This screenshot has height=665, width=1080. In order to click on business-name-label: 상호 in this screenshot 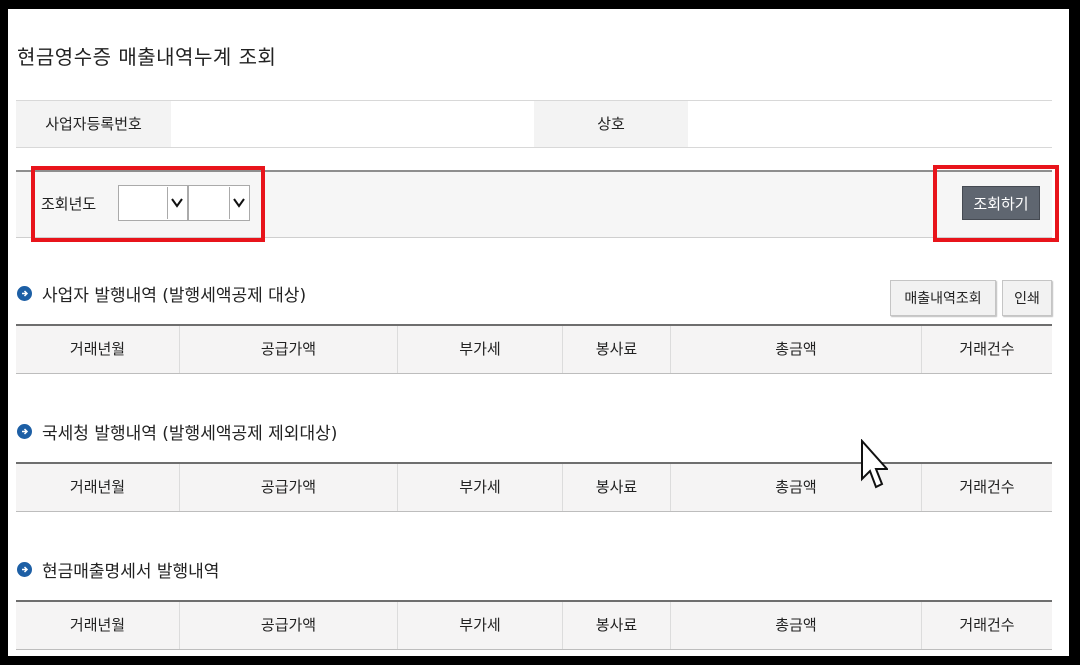, I will do `click(611, 124)`.